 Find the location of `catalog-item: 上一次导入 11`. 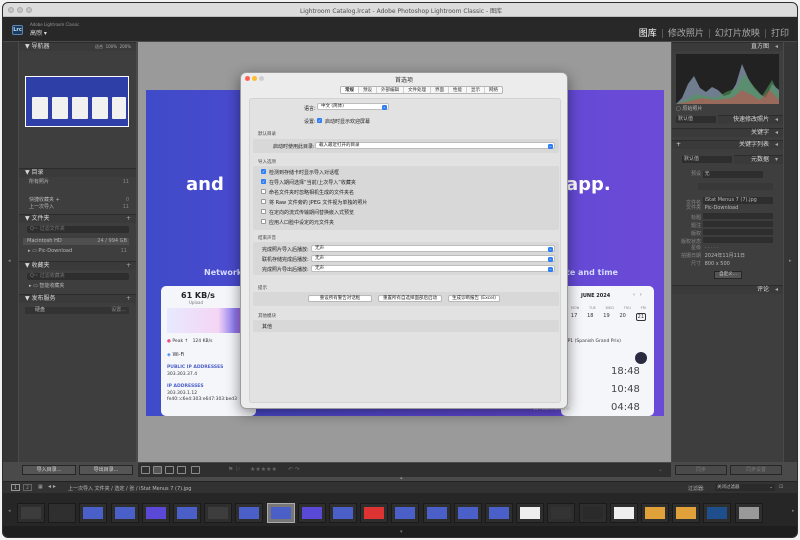

catalog-item: 上一次导入 11 is located at coordinates (79, 207).